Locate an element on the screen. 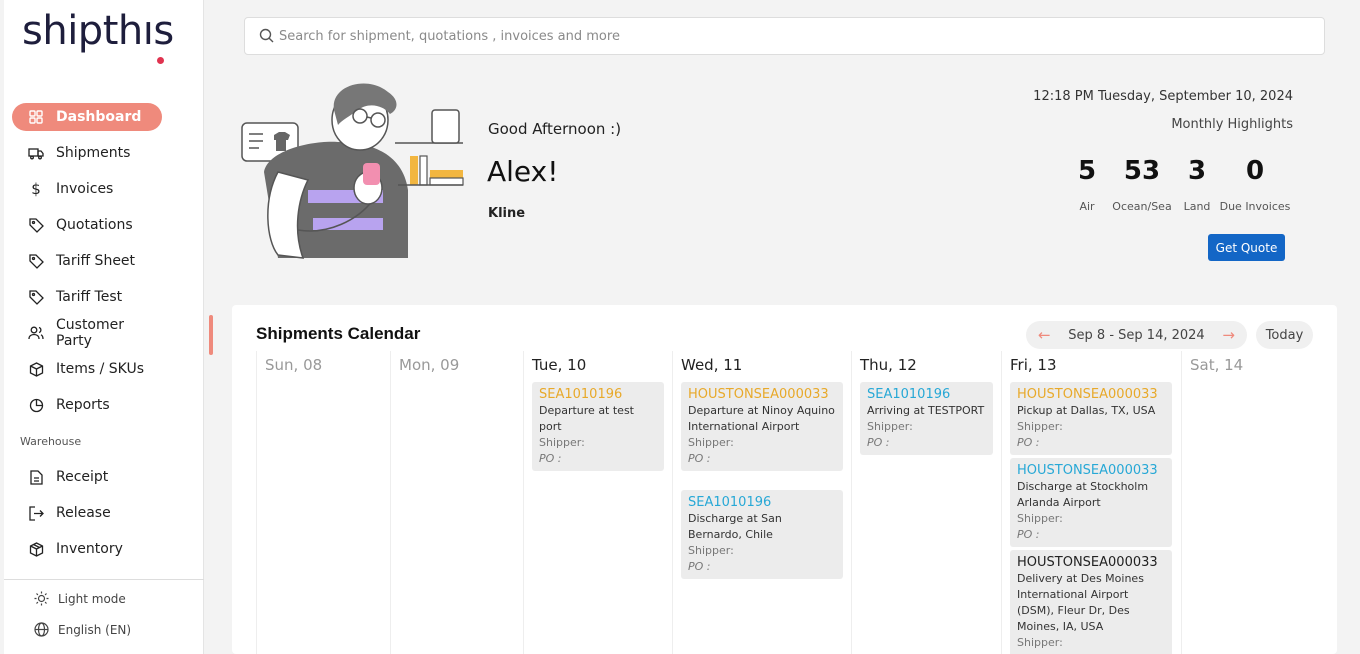 This screenshot has height=654, width=1360. day-header: Mon, 09 is located at coordinates (429, 365).